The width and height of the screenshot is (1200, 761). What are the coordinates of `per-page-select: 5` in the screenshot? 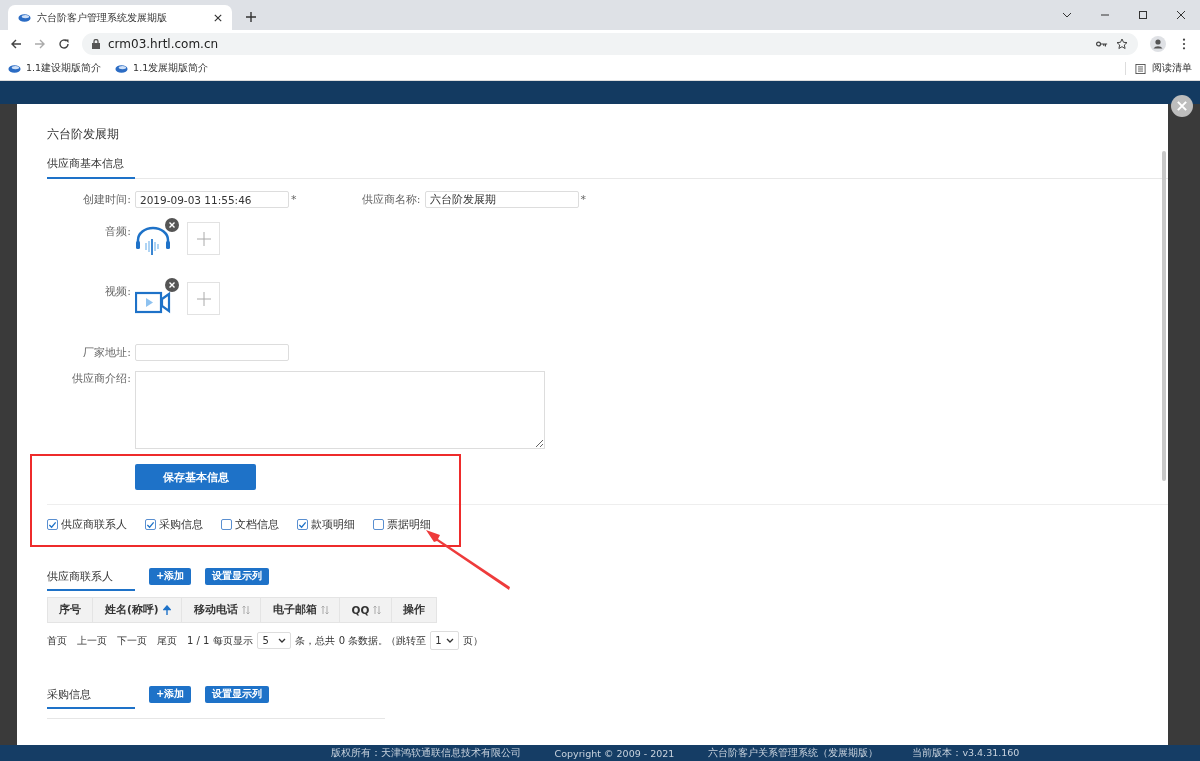 It's located at (274, 640).